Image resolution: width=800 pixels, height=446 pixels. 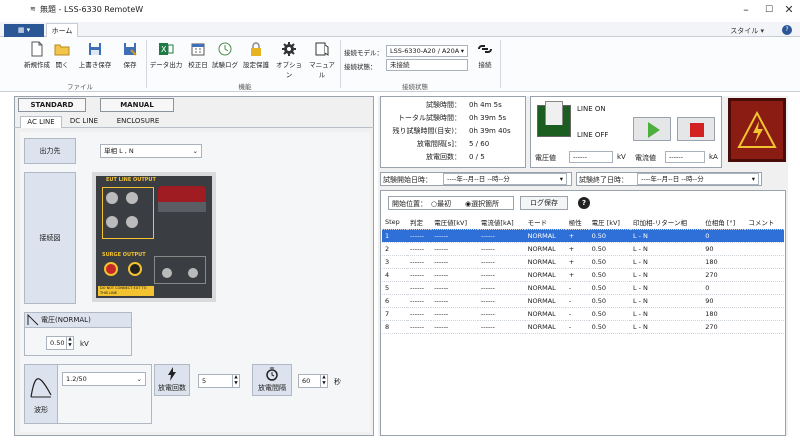 I want to click on setting-protect-button: 設定保護, so click(x=256, y=55).